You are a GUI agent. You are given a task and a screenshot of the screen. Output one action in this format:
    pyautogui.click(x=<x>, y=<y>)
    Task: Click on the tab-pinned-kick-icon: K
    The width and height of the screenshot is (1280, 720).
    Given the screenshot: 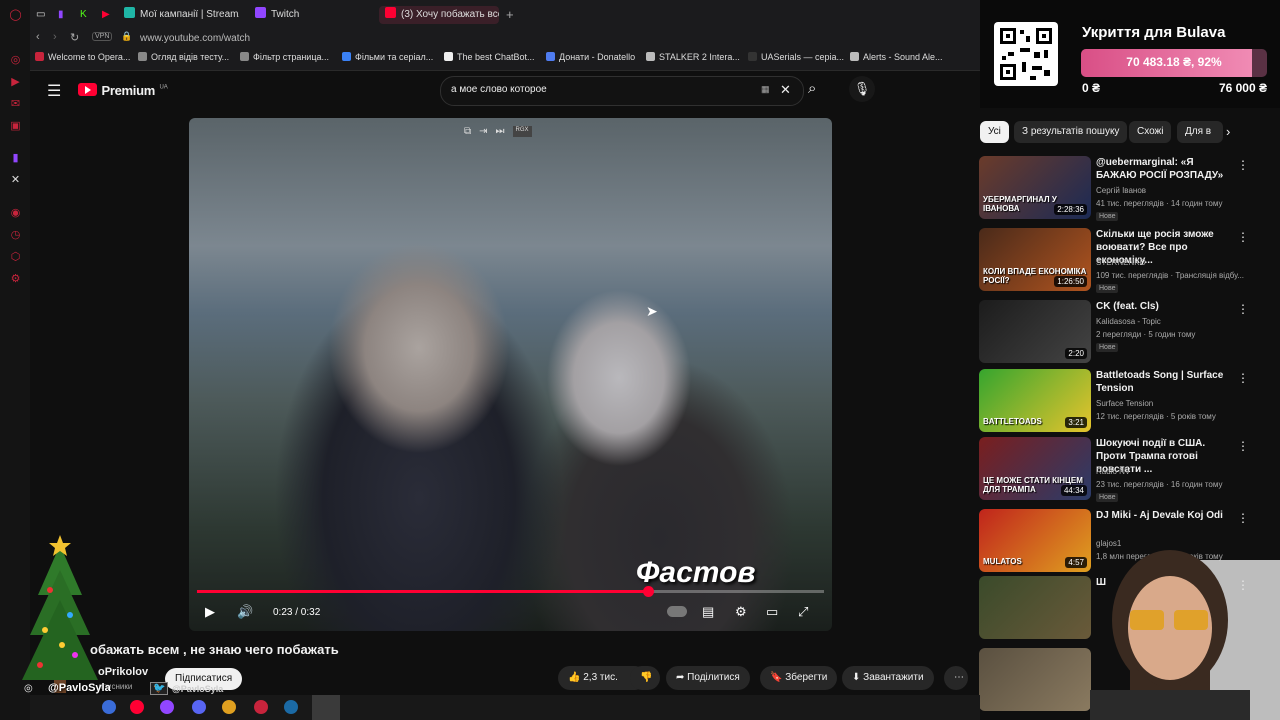 What is the action you would take?
    pyautogui.click(x=86, y=15)
    